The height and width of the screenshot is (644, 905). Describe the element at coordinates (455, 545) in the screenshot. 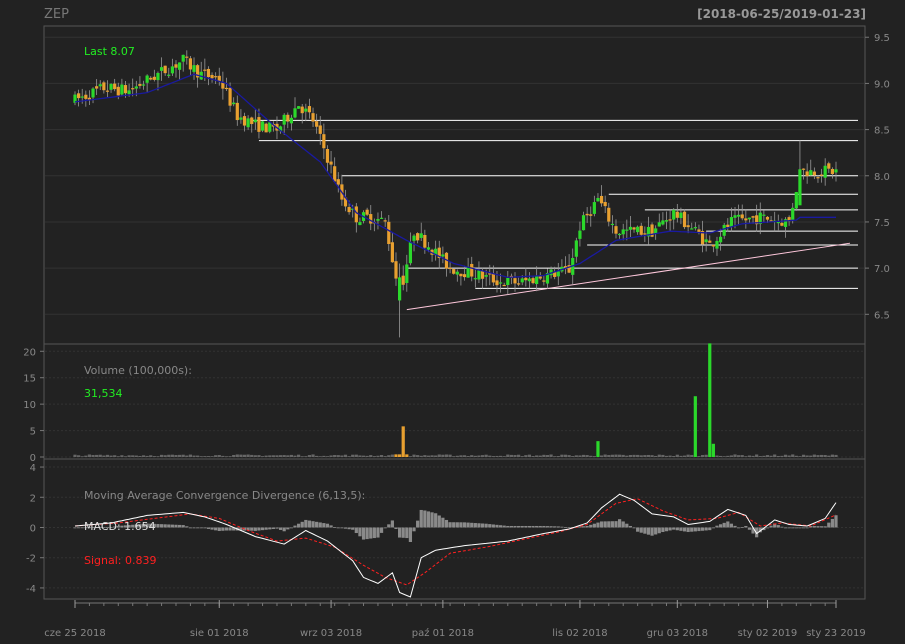

I see `macd-layer` at that location.